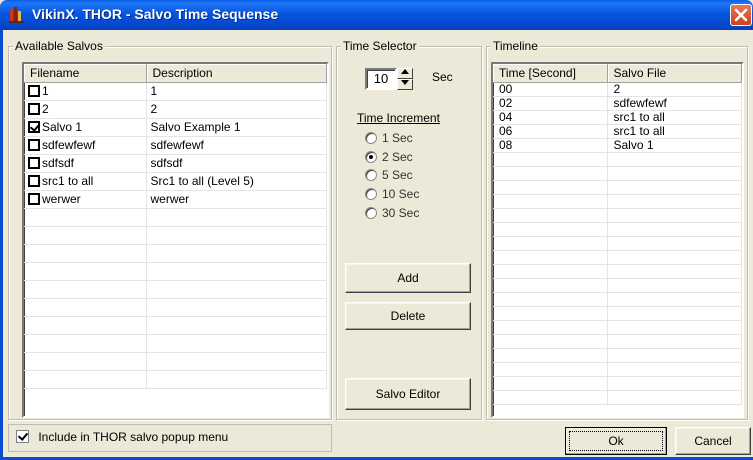 The height and width of the screenshot is (460, 753). Describe the element at coordinates (376, 15) in the screenshot. I see `title-bar: VikinX. THOR - Salvo Time Sequense` at that location.